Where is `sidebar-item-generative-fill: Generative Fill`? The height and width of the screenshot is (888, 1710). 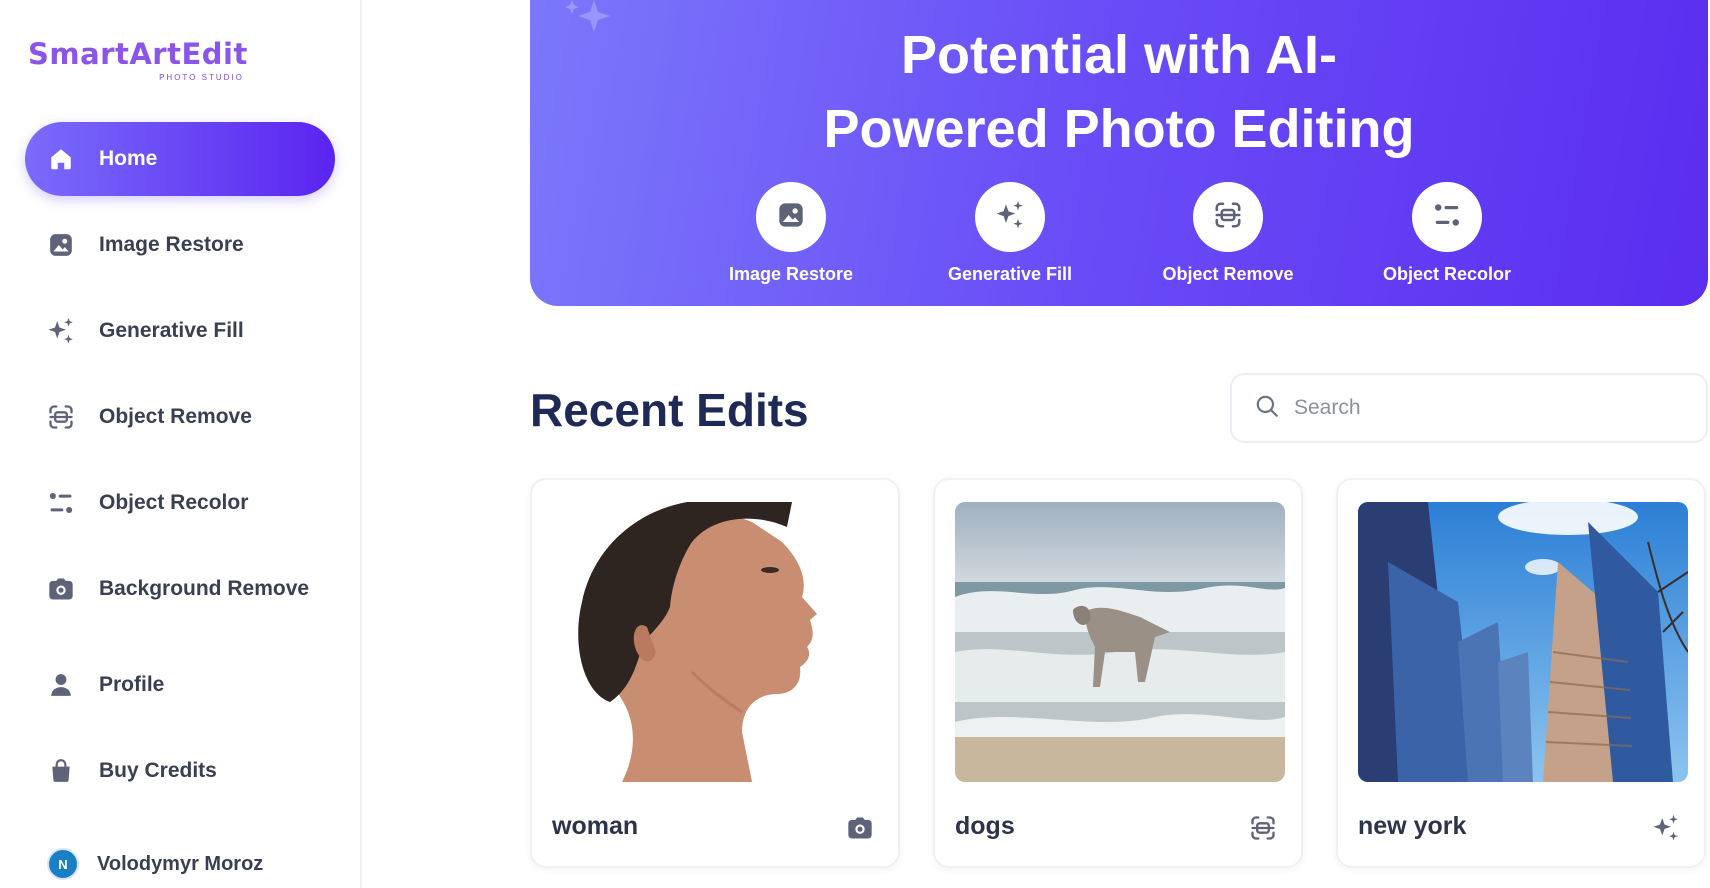 sidebar-item-generative-fill: Generative Fill is located at coordinates (180, 331).